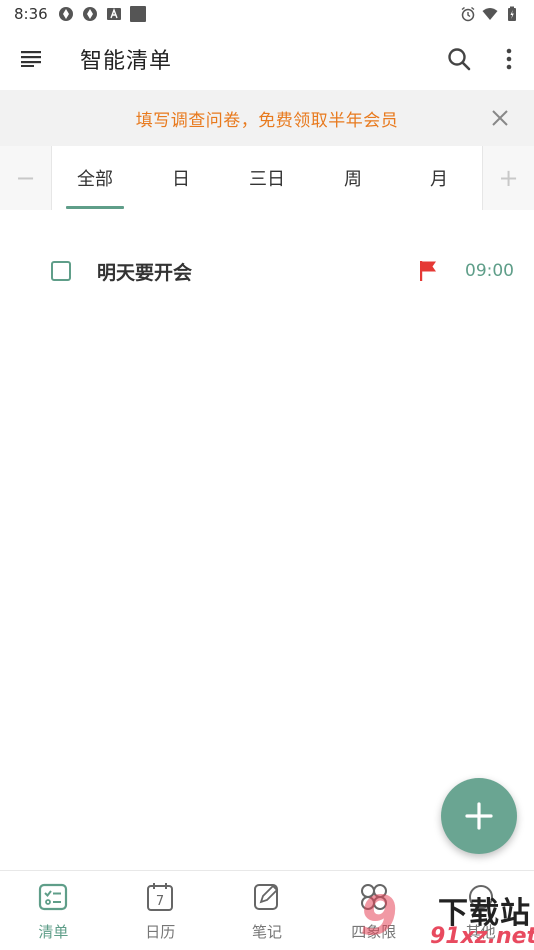  What do you see at coordinates (53, 932) in the screenshot?
I see `nav-label: 清单` at bounding box center [53, 932].